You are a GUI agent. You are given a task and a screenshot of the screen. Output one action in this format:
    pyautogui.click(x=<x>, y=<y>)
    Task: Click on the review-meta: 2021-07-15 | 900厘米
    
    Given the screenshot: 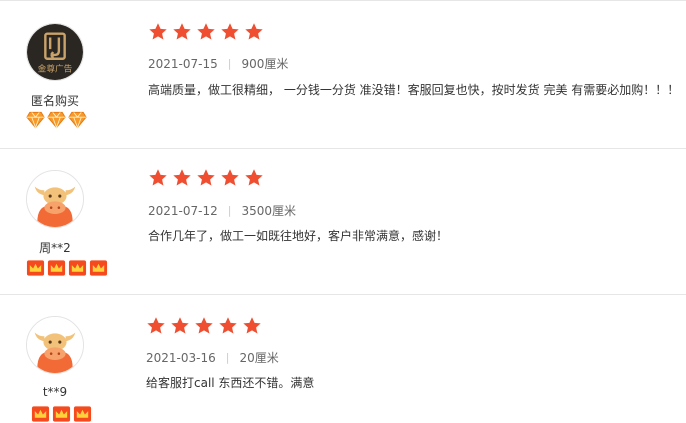 What is the action you would take?
    pyautogui.click(x=218, y=63)
    